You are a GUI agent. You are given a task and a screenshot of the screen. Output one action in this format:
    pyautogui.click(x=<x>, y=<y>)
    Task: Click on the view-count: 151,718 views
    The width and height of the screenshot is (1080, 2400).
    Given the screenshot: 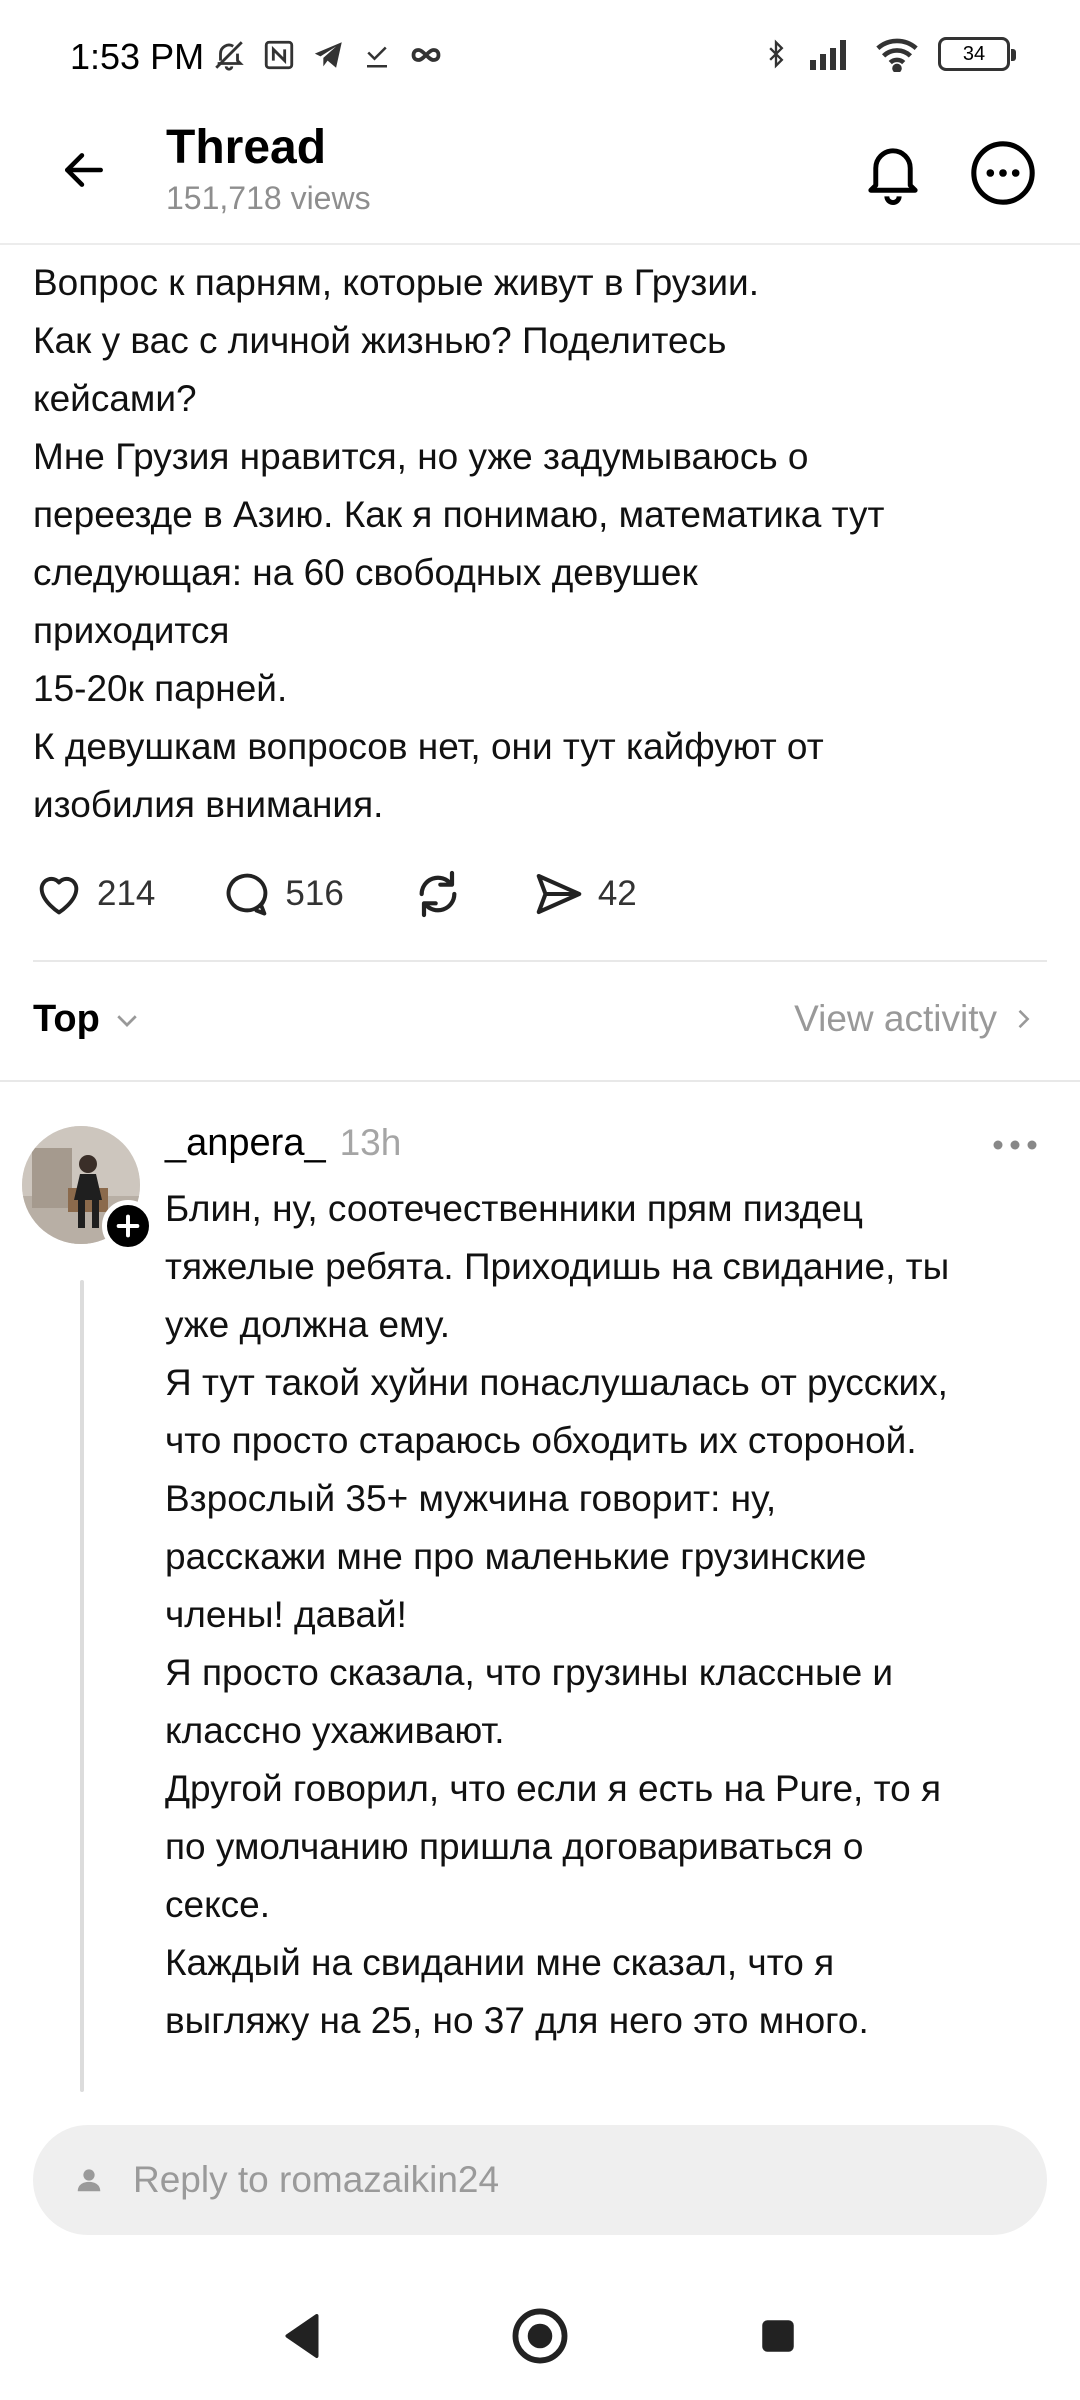 What is the action you would take?
    pyautogui.click(x=268, y=198)
    